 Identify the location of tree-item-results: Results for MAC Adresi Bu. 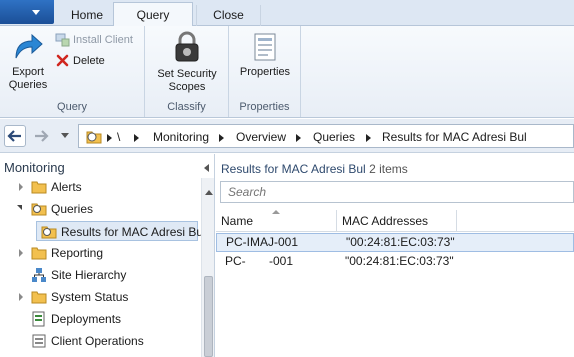
(119, 231).